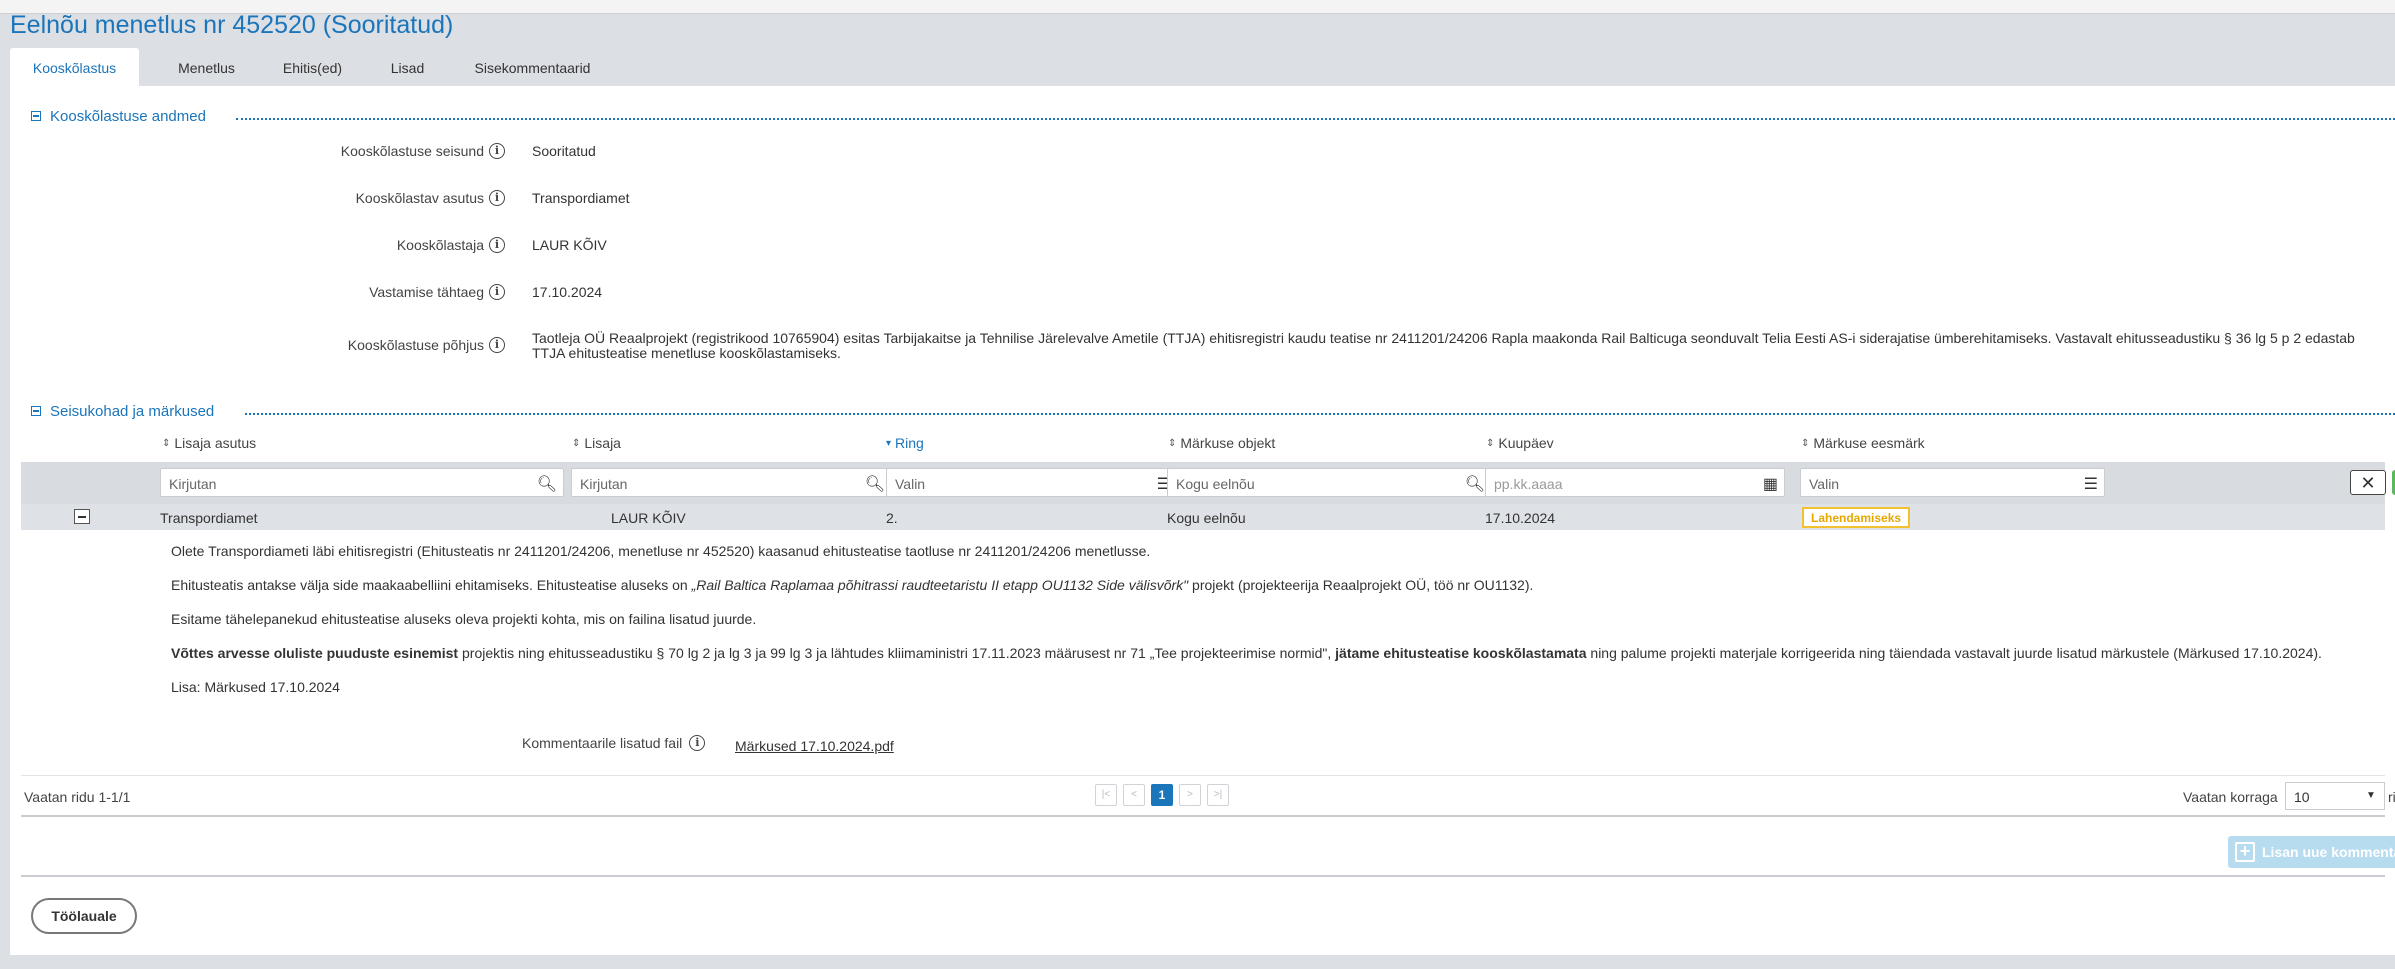 The height and width of the screenshot is (969, 2395). Describe the element at coordinates (2230, 797) in the screenshot. I see `perpage-label: Vaatan korraga` at that location.